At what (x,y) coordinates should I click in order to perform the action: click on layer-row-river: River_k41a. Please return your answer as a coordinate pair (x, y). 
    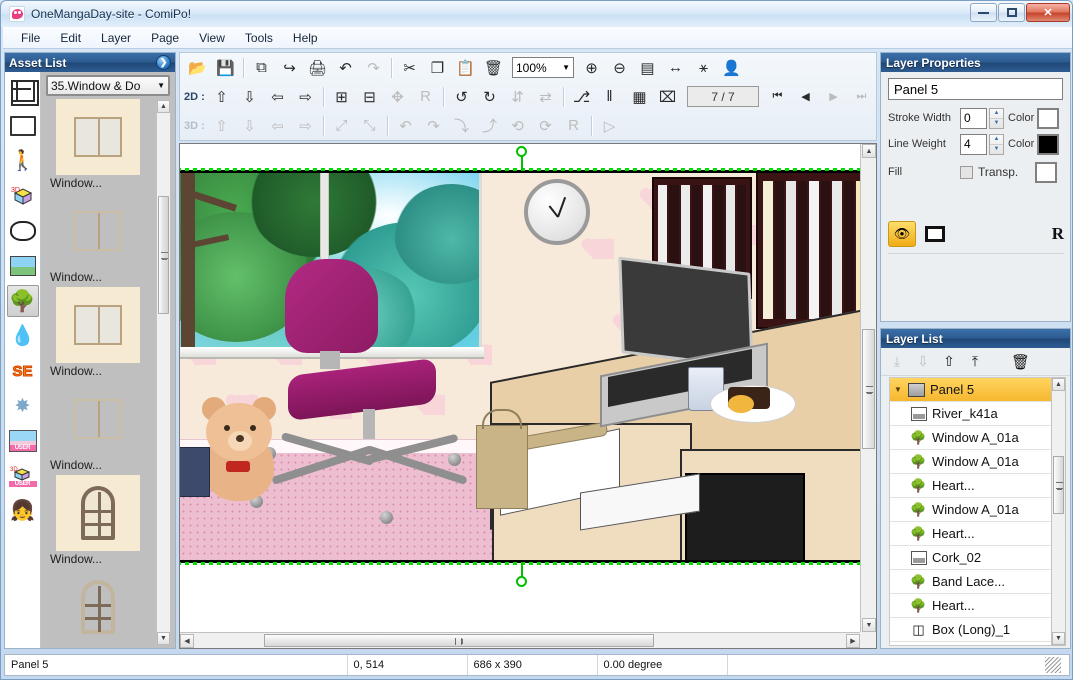
    Looking at the image, I should click on (971, 414).